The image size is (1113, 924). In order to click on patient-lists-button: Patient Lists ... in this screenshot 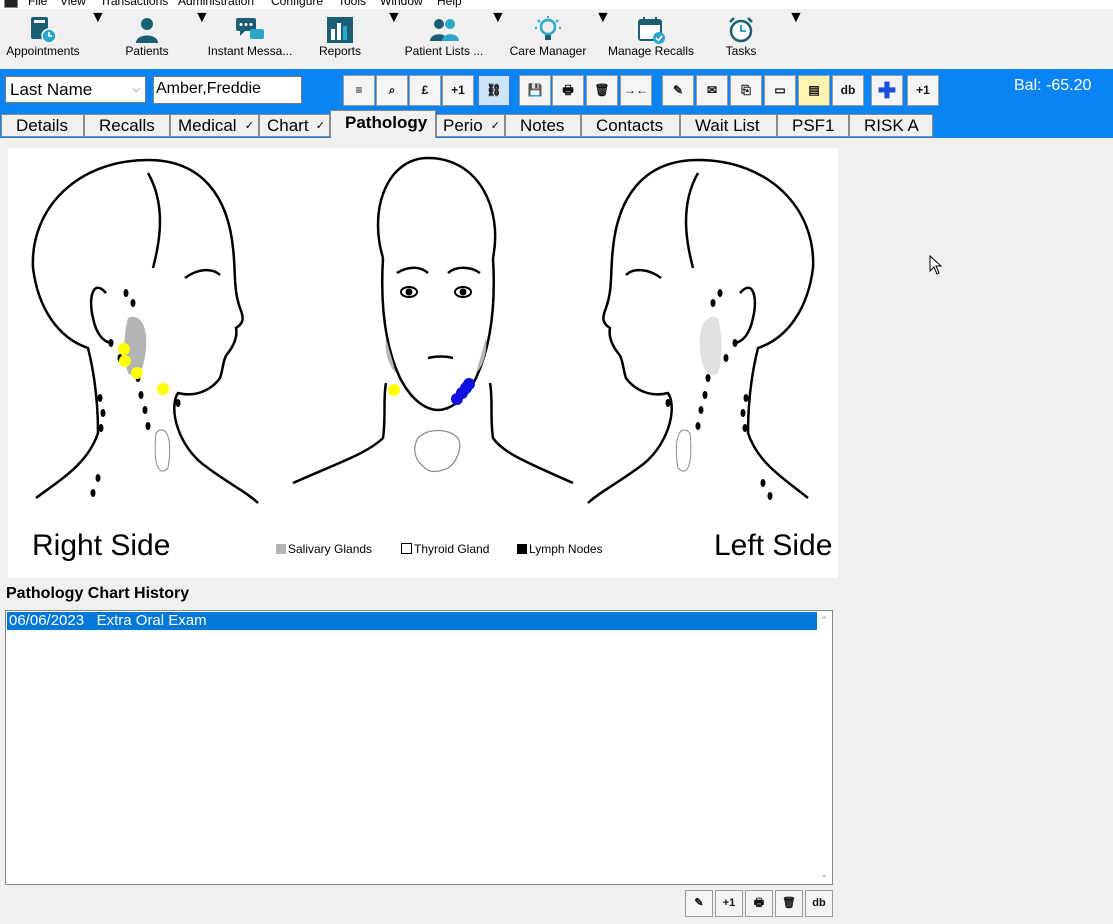, I will do `click(444, 39)`.